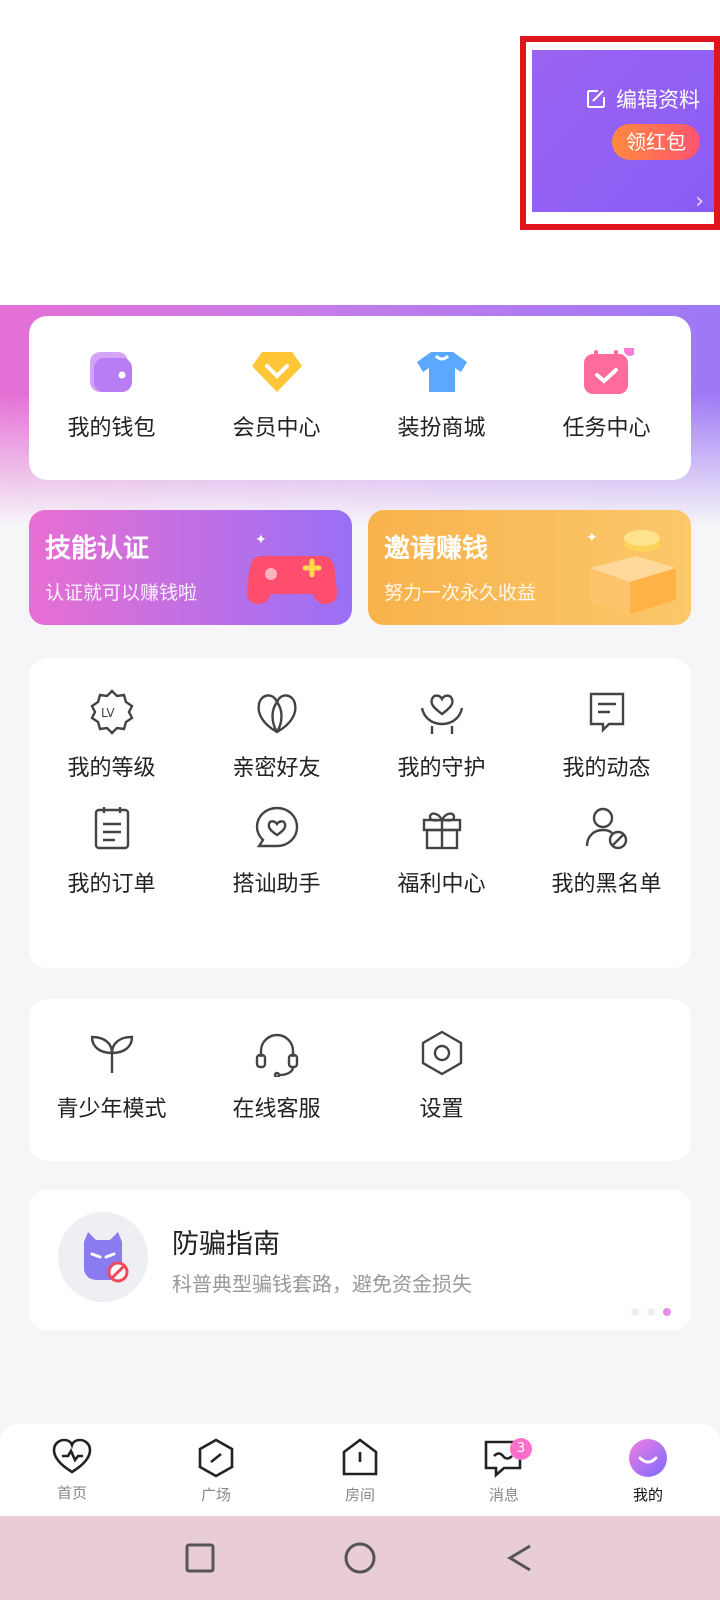  I want to click on feature-blacklist: 我的黑名单, so click(606, 851).